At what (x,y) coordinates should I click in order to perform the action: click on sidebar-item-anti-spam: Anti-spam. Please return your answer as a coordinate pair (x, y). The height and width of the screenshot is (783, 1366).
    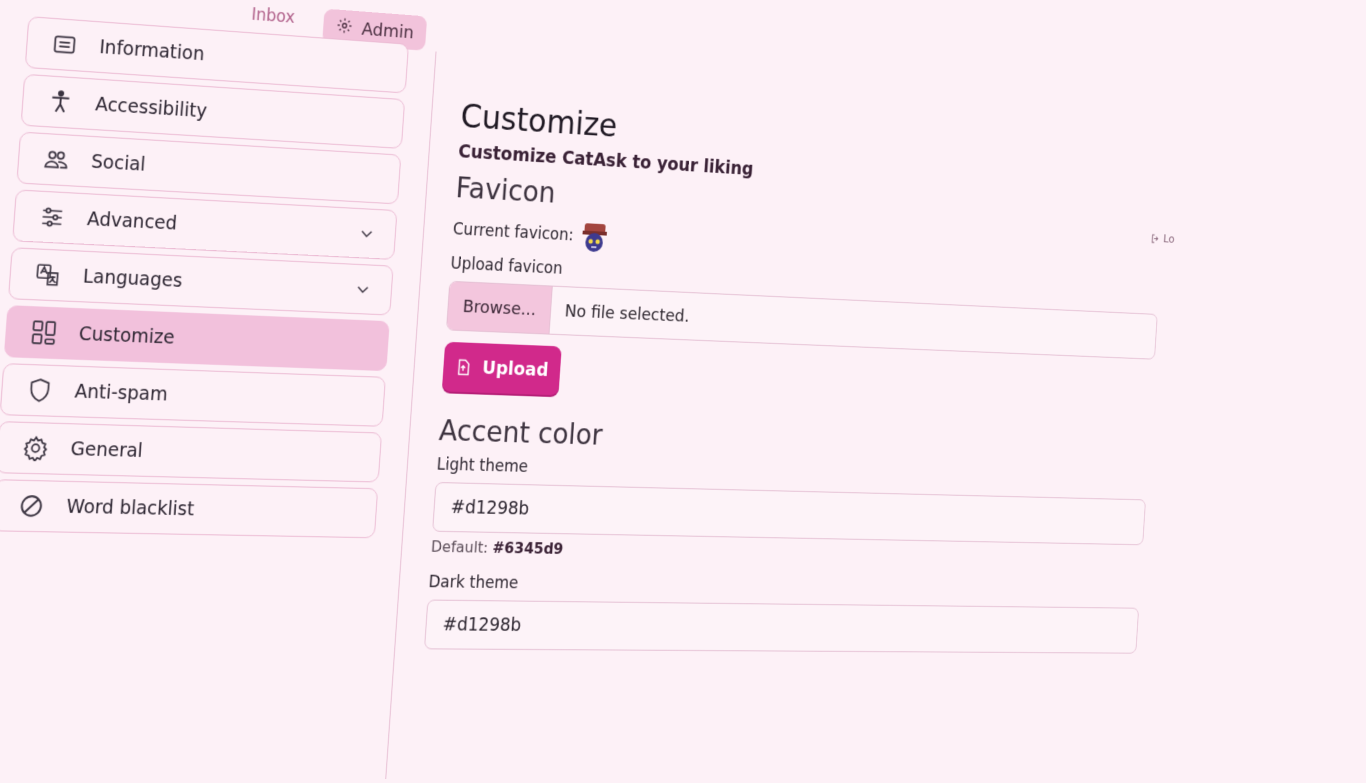
    Looking at the image, I should click on (193, 395).